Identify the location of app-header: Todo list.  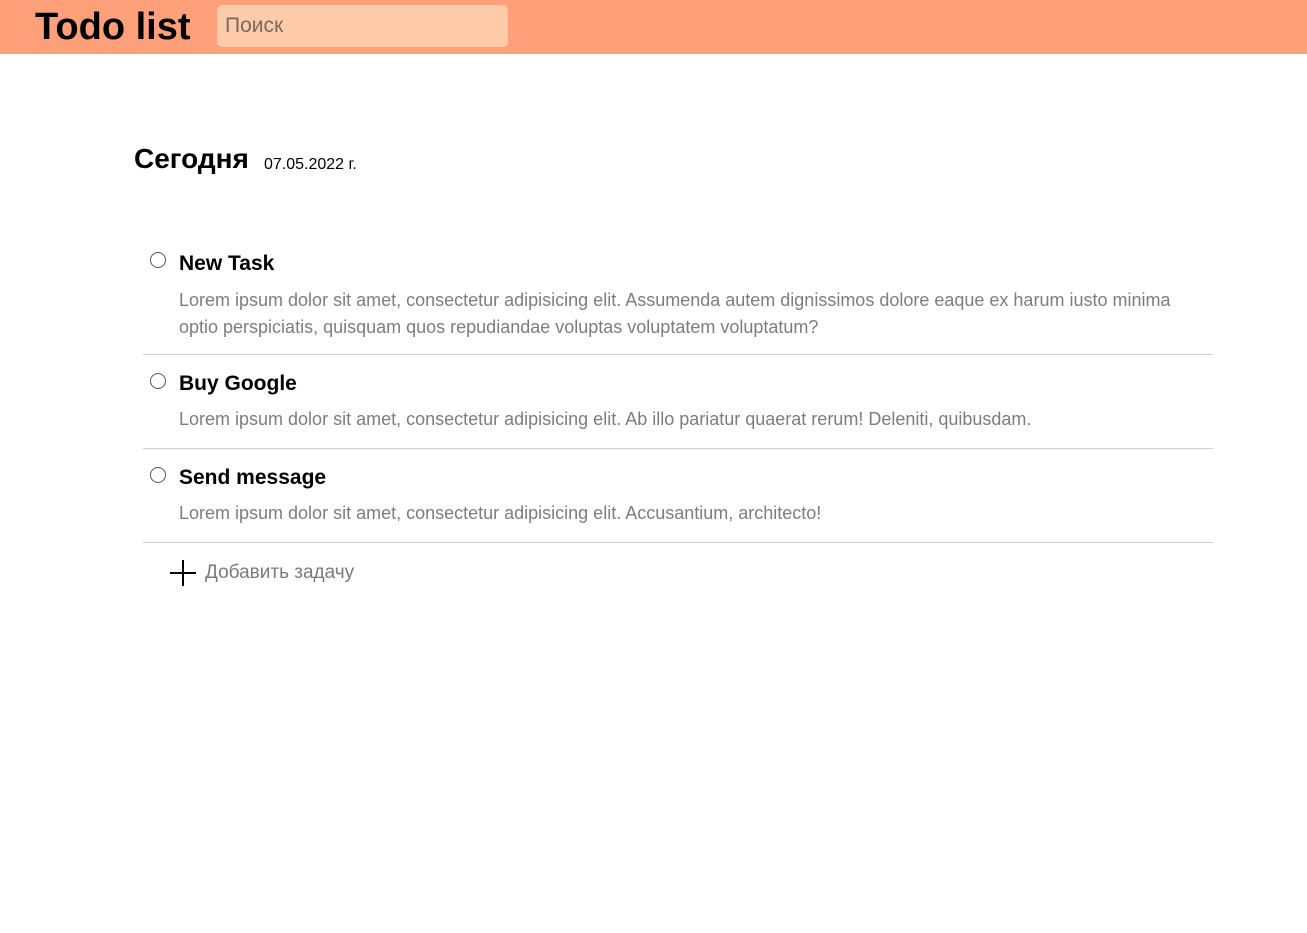
(653, 27).